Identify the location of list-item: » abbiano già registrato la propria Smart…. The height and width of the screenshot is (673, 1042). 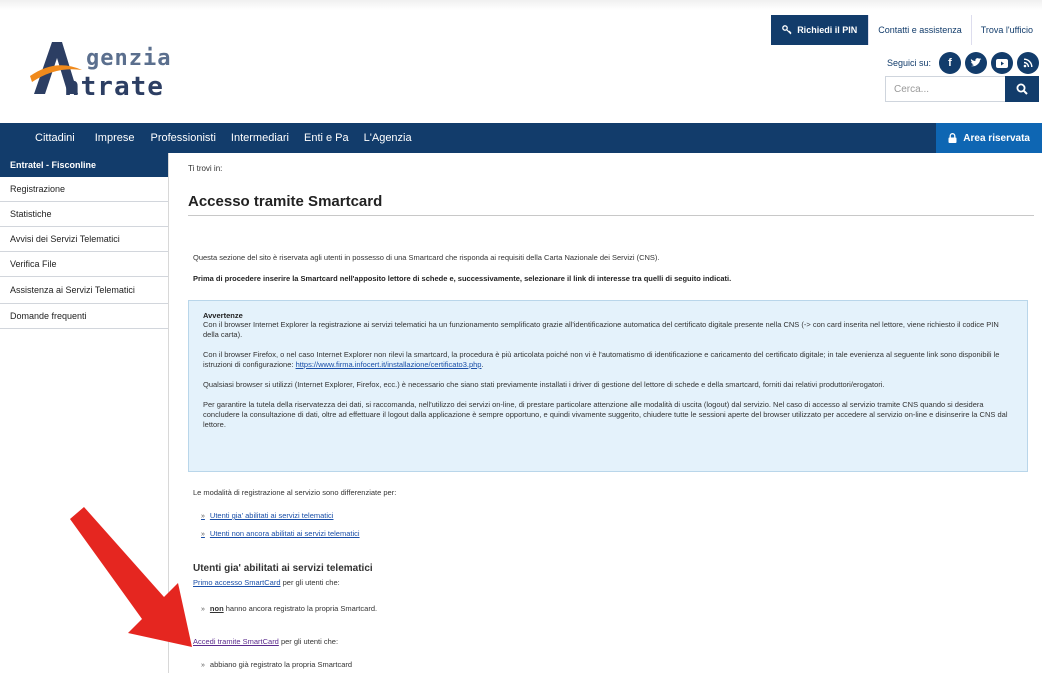
(277, 664).